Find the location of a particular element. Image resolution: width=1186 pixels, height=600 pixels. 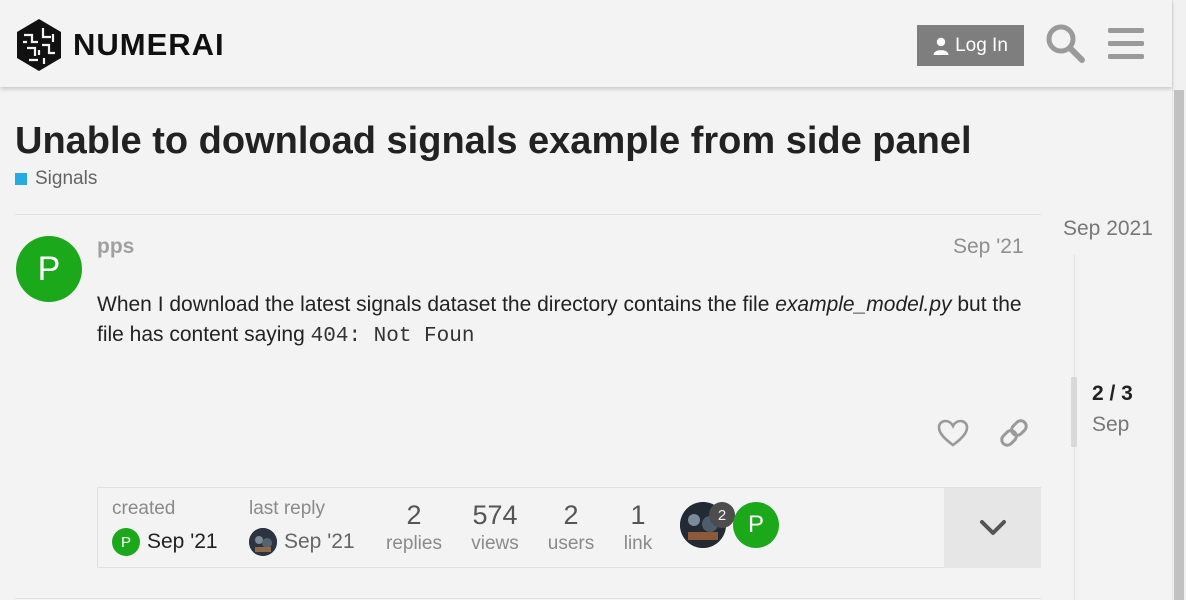

category-label: Signals is located at coordinates (66, 178).